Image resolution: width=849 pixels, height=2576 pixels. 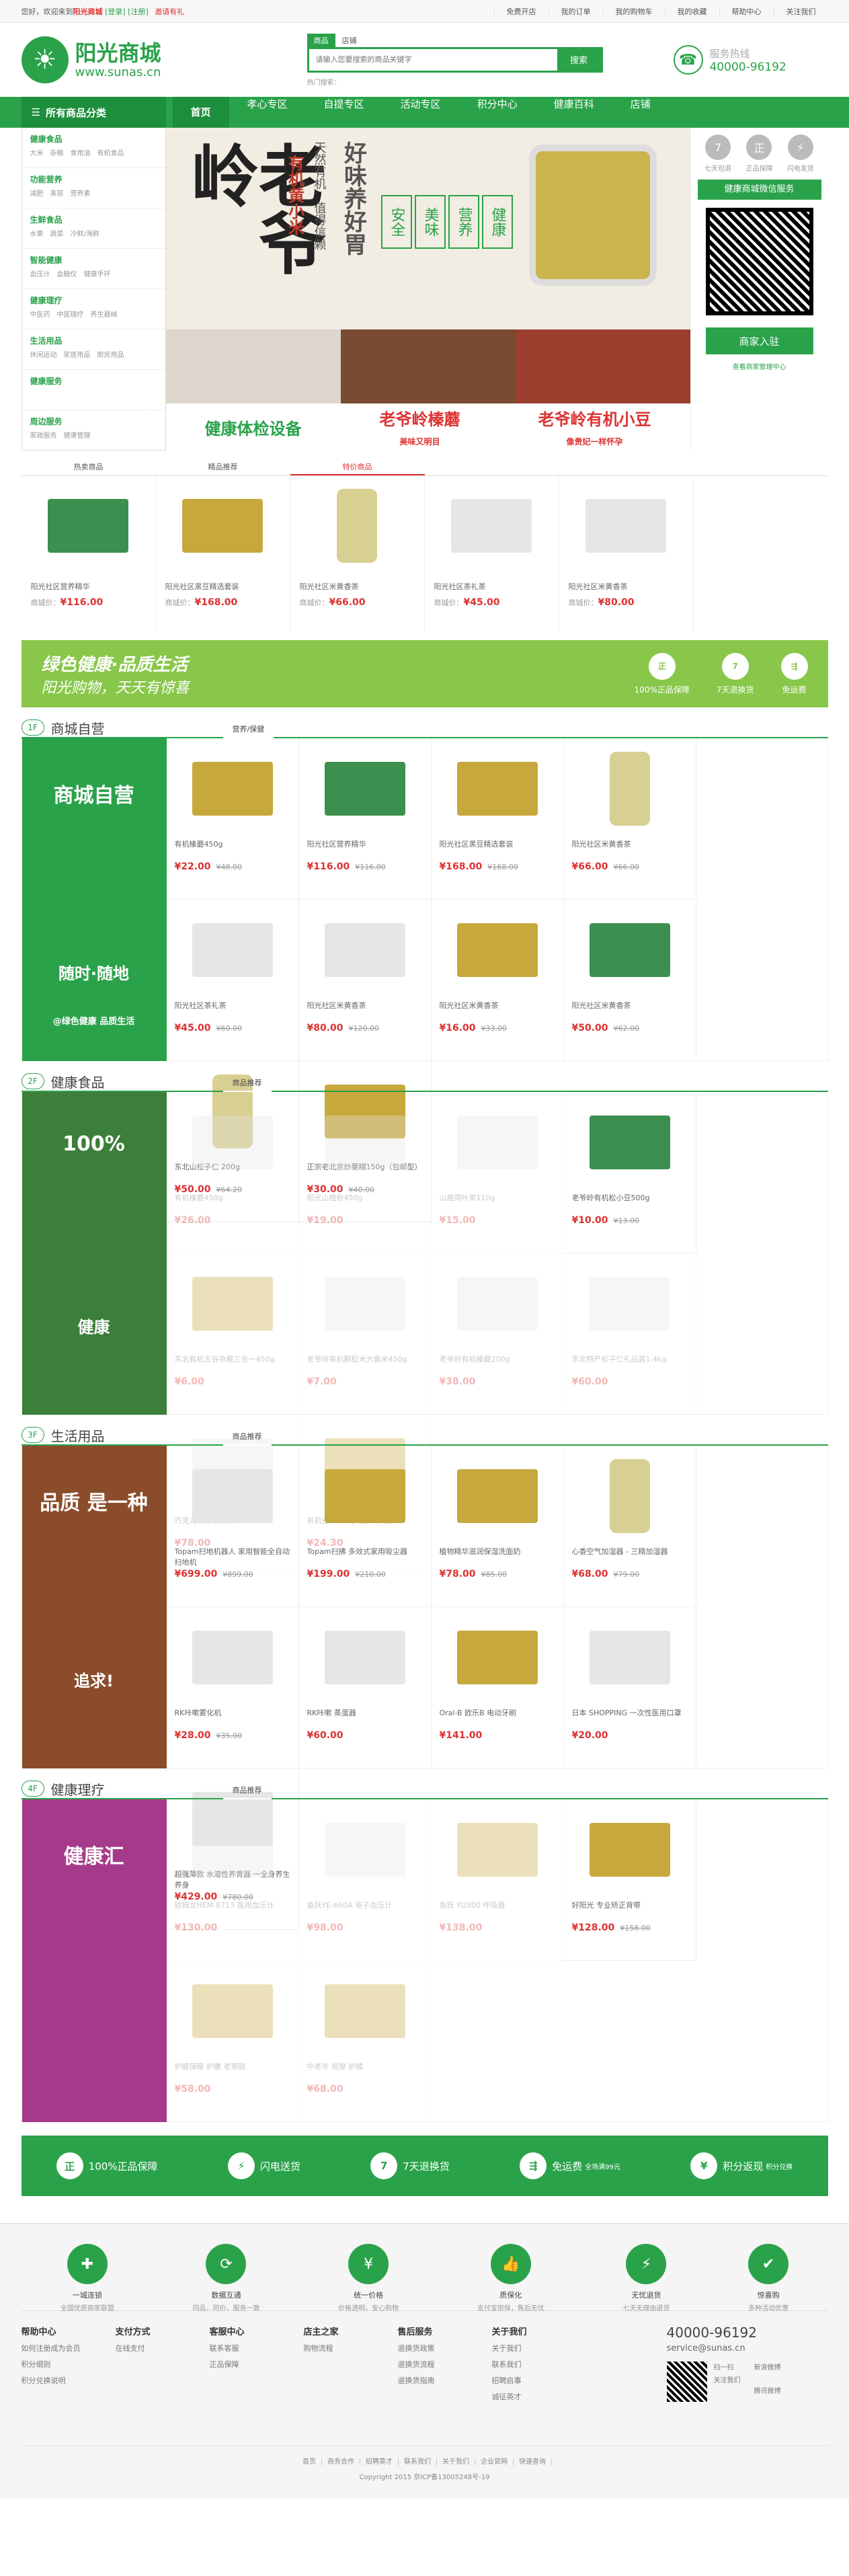 What do you see at coordinates (232, 1202) in the screenshot?
I see `product-name: 有机榛蘑450g` at bounding box center [232, 1202].